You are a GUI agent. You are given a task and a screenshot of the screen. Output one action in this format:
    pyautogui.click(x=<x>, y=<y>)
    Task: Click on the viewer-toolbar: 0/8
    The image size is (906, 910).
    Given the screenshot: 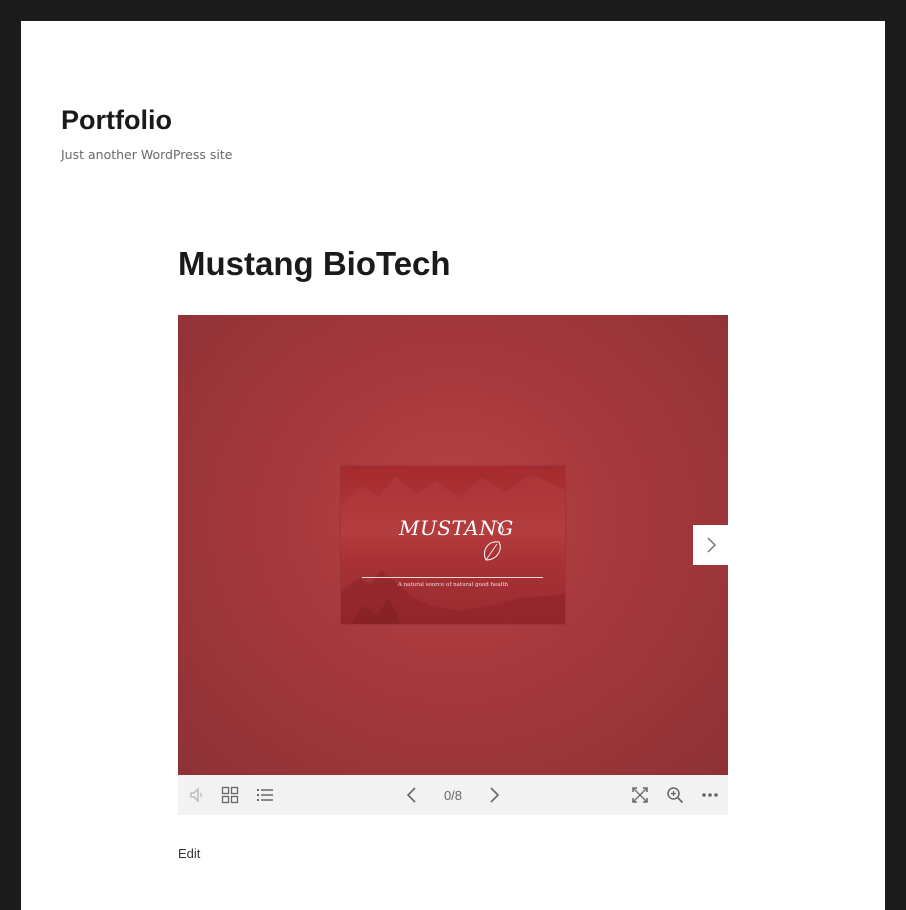 What is the action you would take?
    pyautogui.click(x=453, y=795)
    